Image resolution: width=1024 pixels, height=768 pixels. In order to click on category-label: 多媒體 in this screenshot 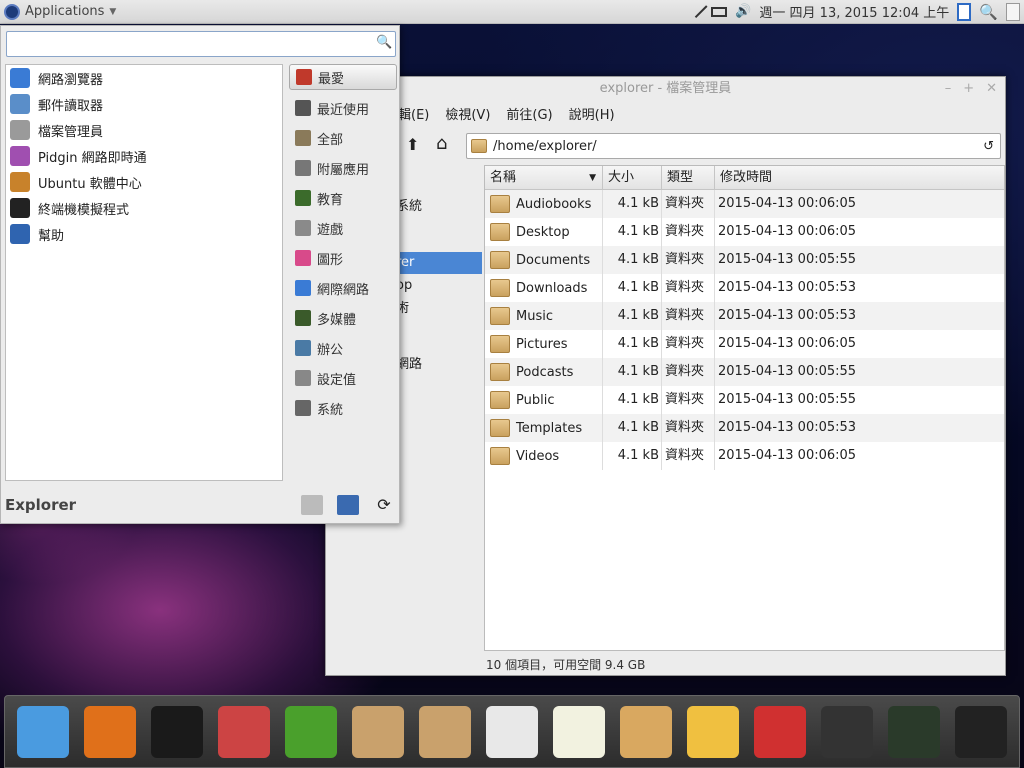, I will do `click(337, 320)`.